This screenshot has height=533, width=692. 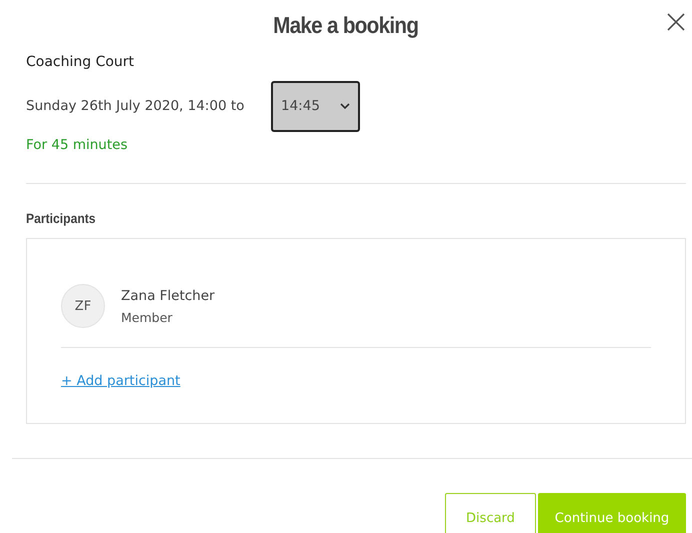 I want to click on court-name: Coaching Court, so click(x=81, y=62).